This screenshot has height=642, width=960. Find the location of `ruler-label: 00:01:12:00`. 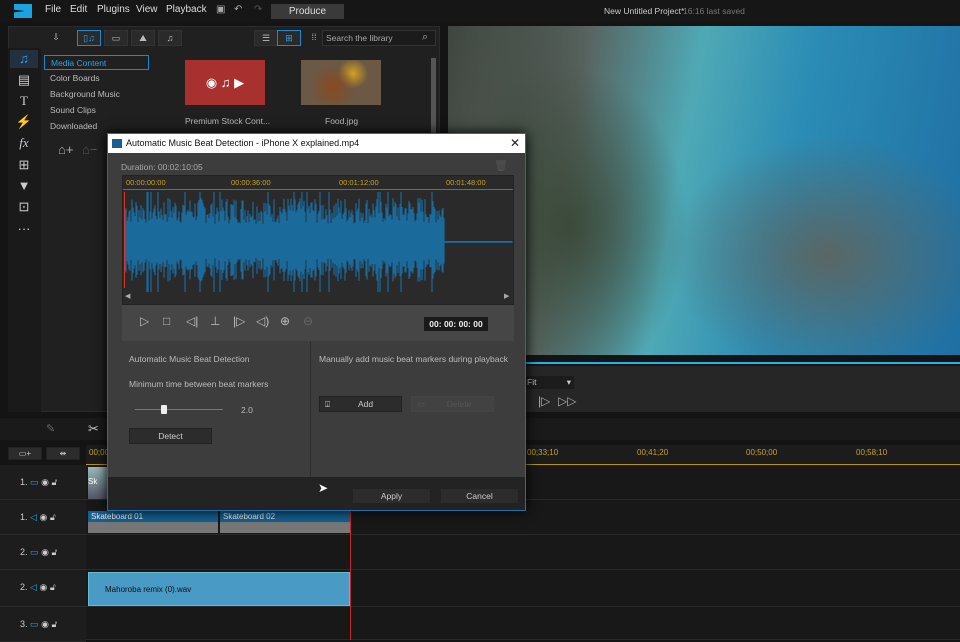

ruler-label: 00:01:12:00 is located at coordinates (359, 182).